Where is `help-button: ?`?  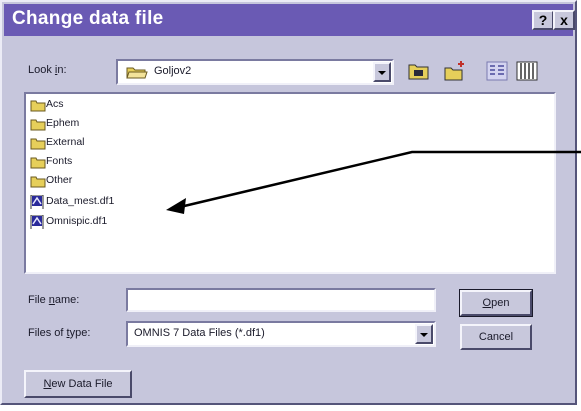 help-button: ? is located at coordinates (543, 20).